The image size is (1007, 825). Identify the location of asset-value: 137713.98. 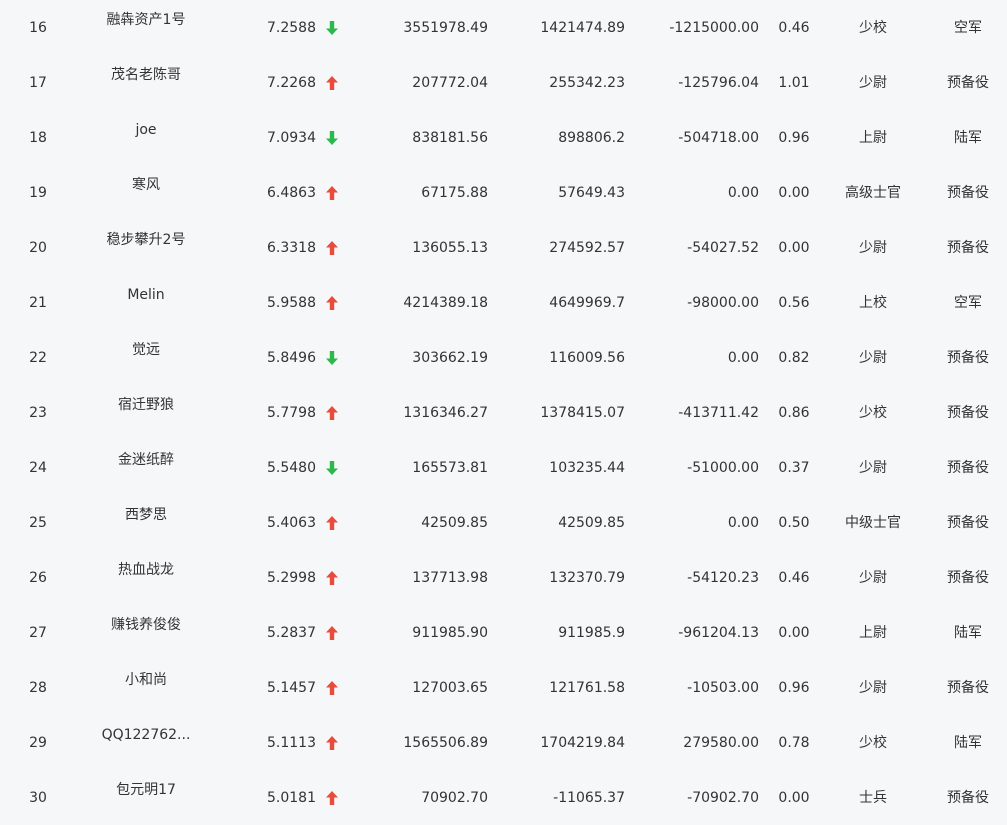
(450, 578).